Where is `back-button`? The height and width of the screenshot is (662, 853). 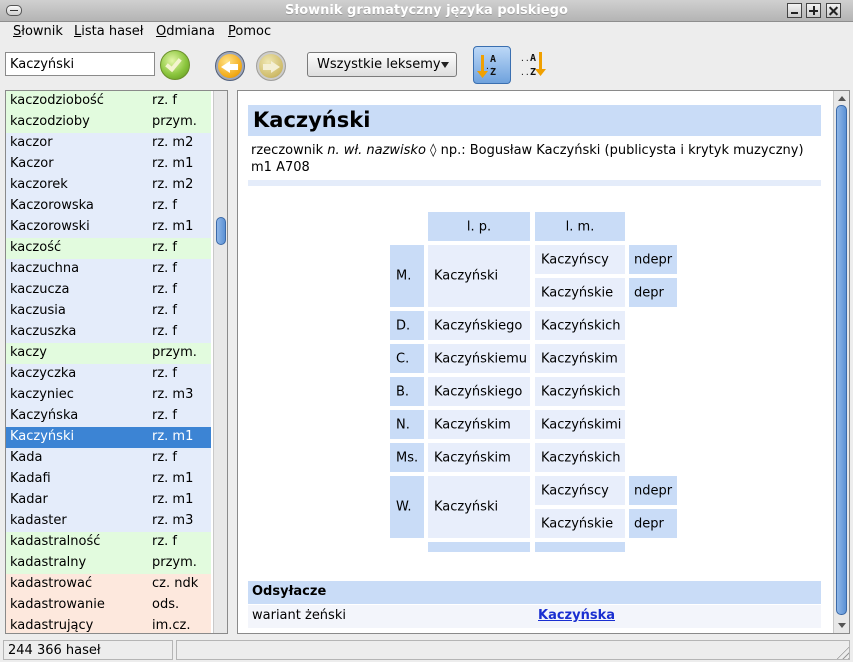
back-button is located at coordinates (230, 66).